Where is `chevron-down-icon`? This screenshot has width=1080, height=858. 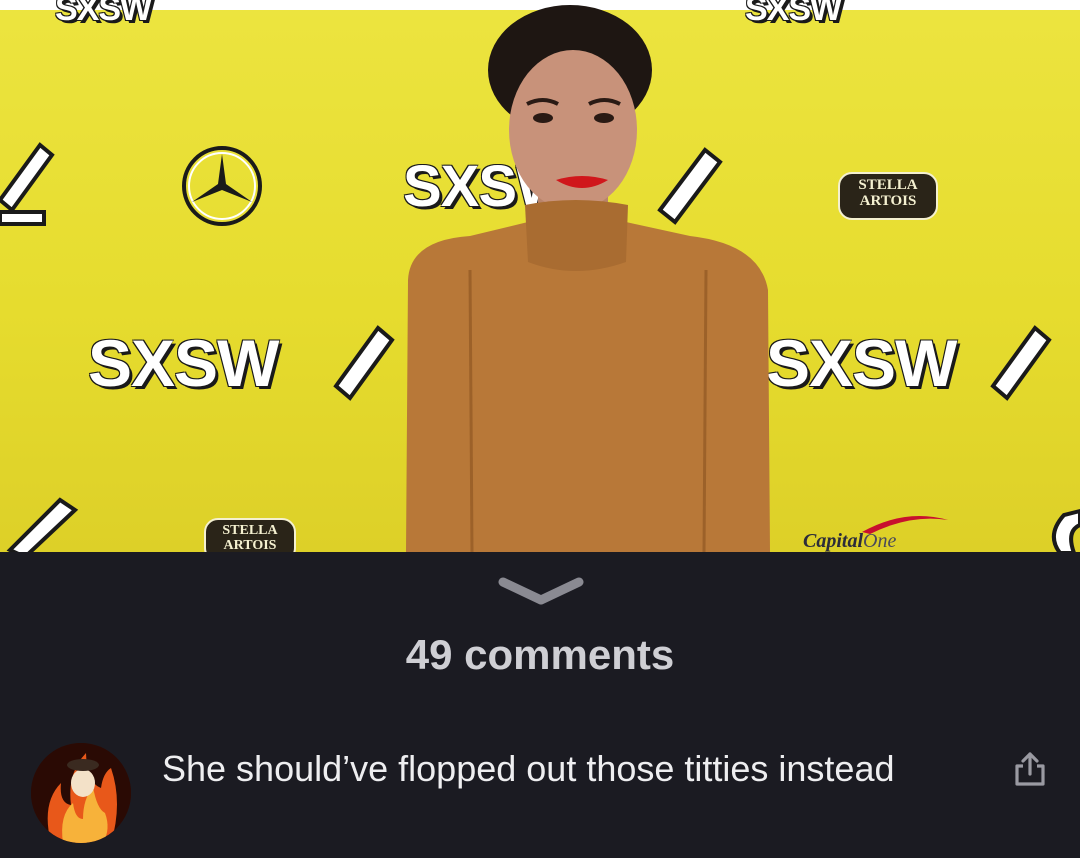
chevron-down-icon is located at coordinates (541, 590).